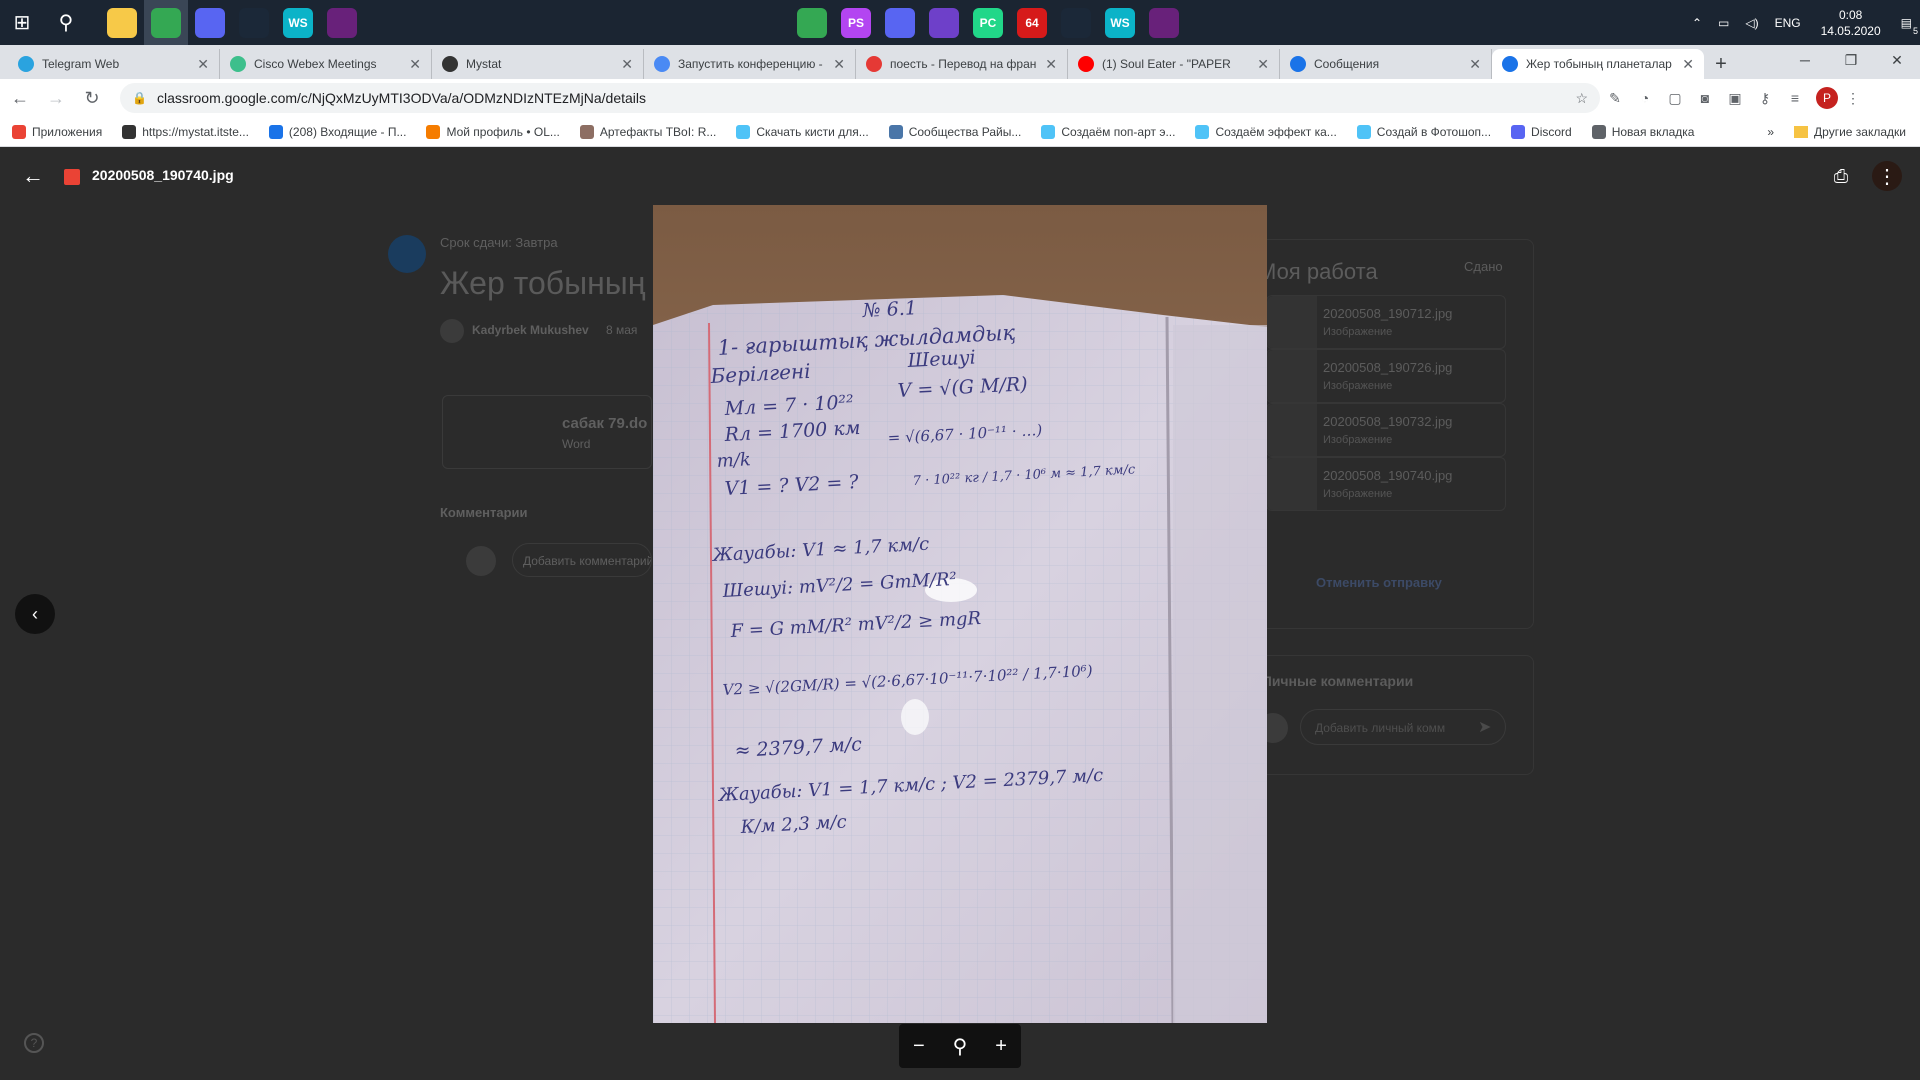 The image size is (1920, 1080). I want to click on browser-tab: Запустить конференцию - ✕, so click(750, 64).